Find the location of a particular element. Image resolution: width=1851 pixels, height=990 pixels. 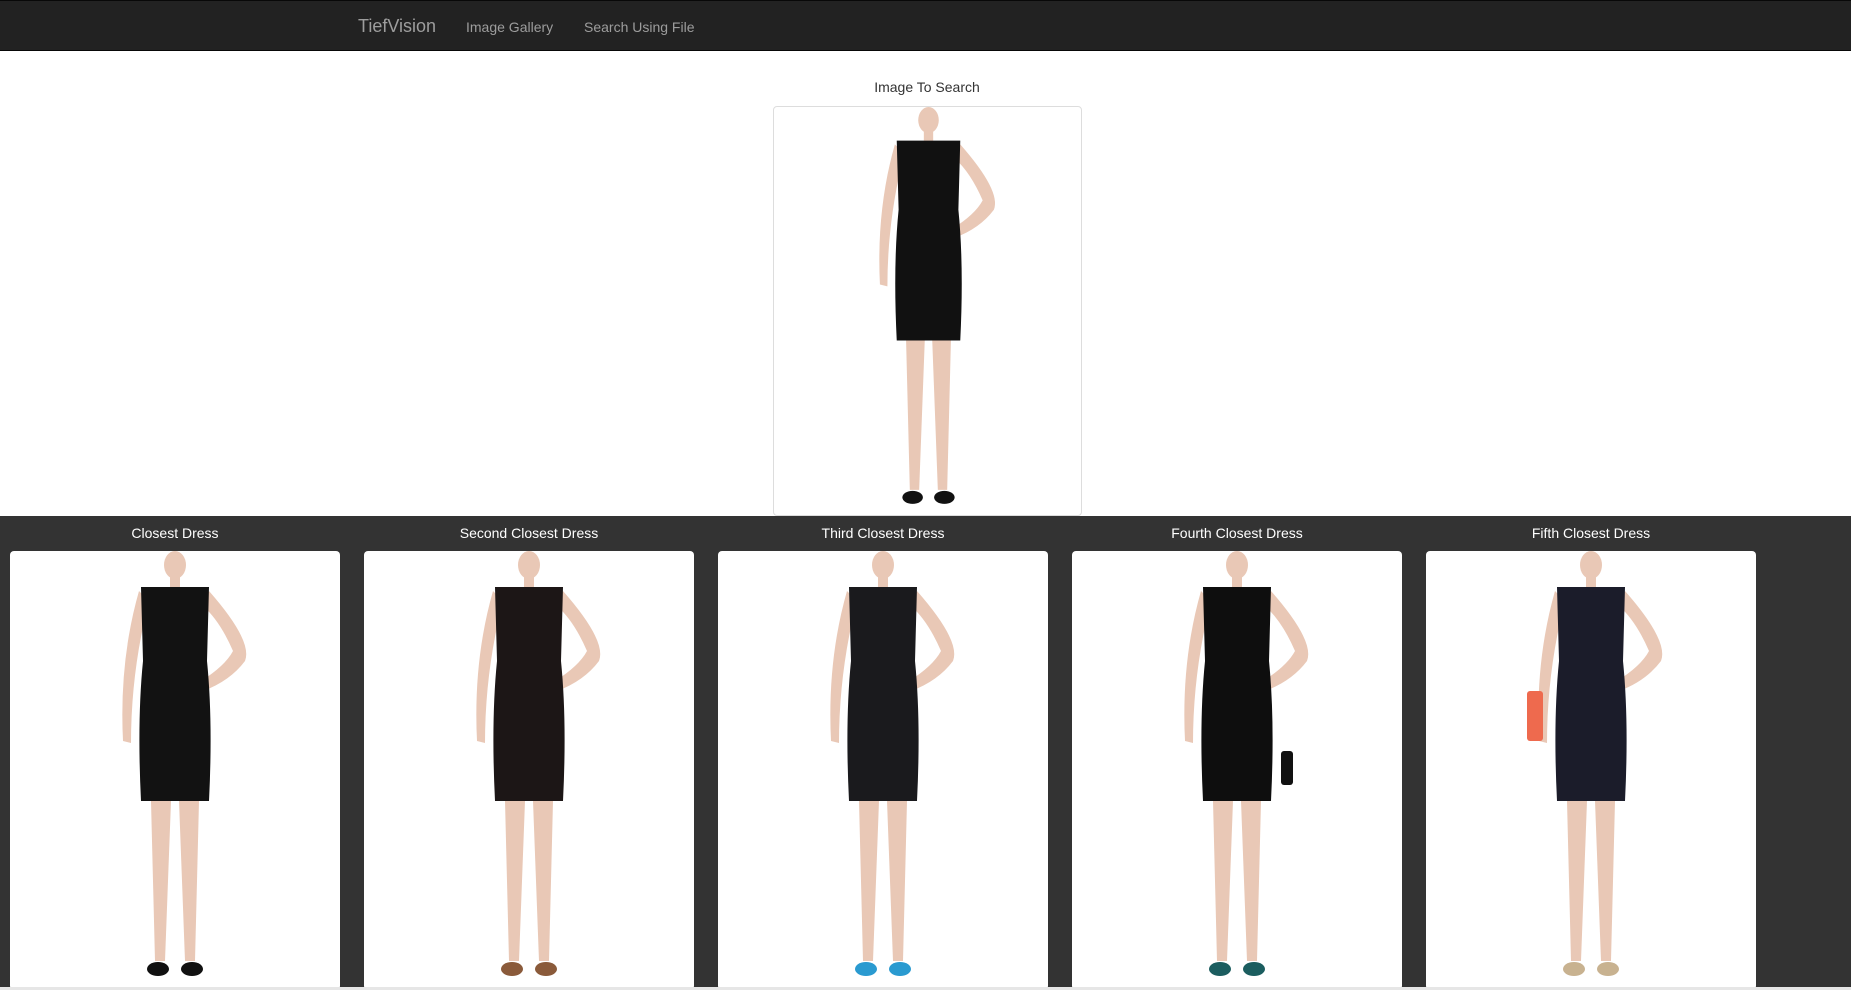

result-label-2: Second Closest Dress is located at coordinates (529, 533).